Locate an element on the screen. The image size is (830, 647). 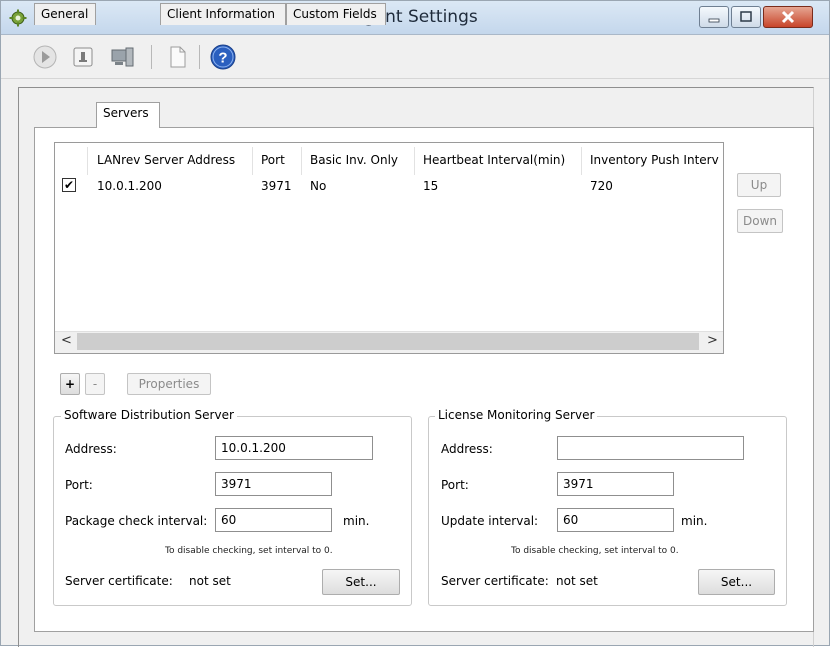
lms-interval-unit: min. is located at coordinates (694, 521).